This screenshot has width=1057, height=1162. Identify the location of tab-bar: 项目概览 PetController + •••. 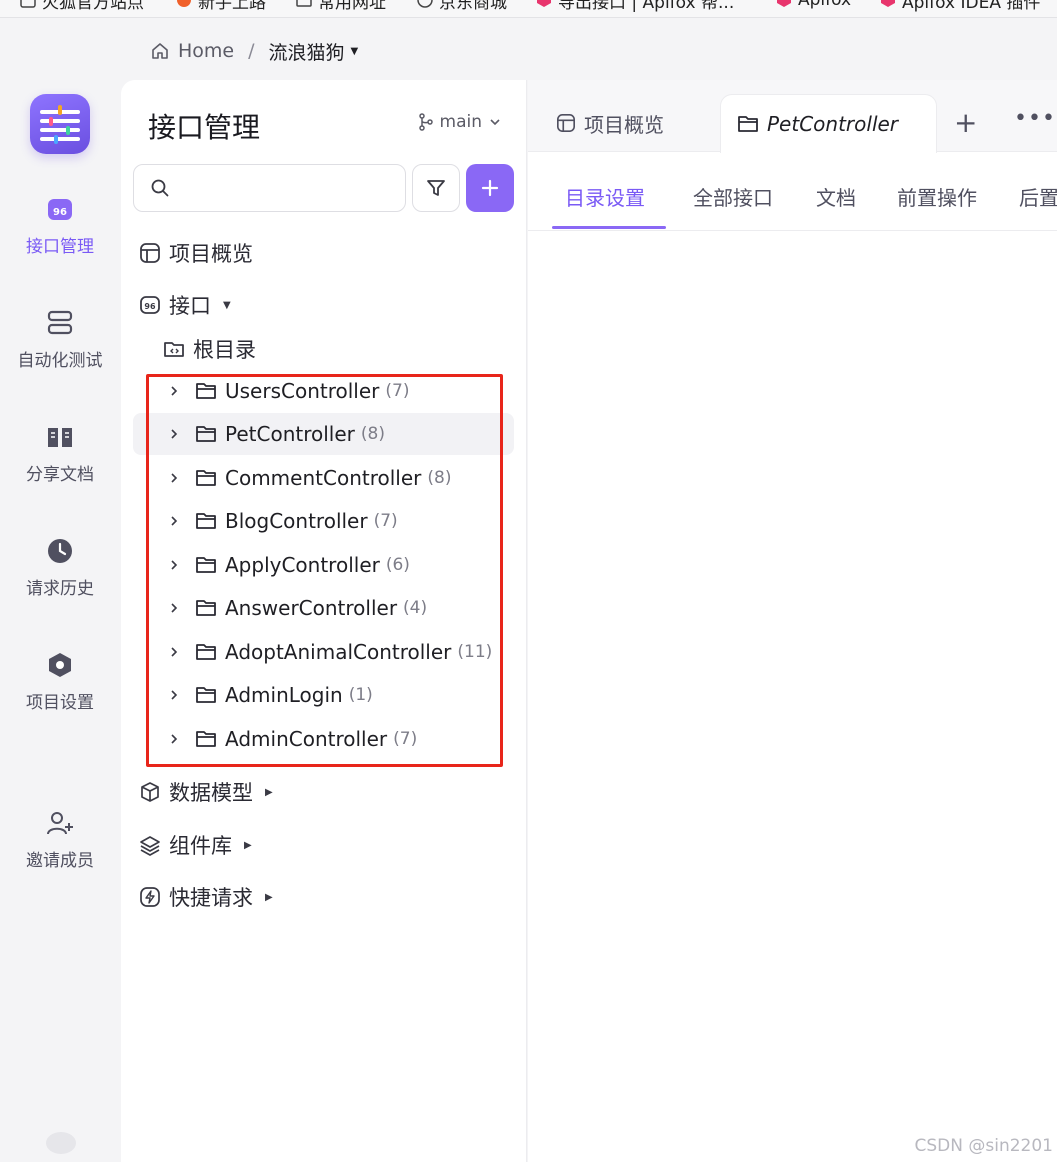
(792, 116).